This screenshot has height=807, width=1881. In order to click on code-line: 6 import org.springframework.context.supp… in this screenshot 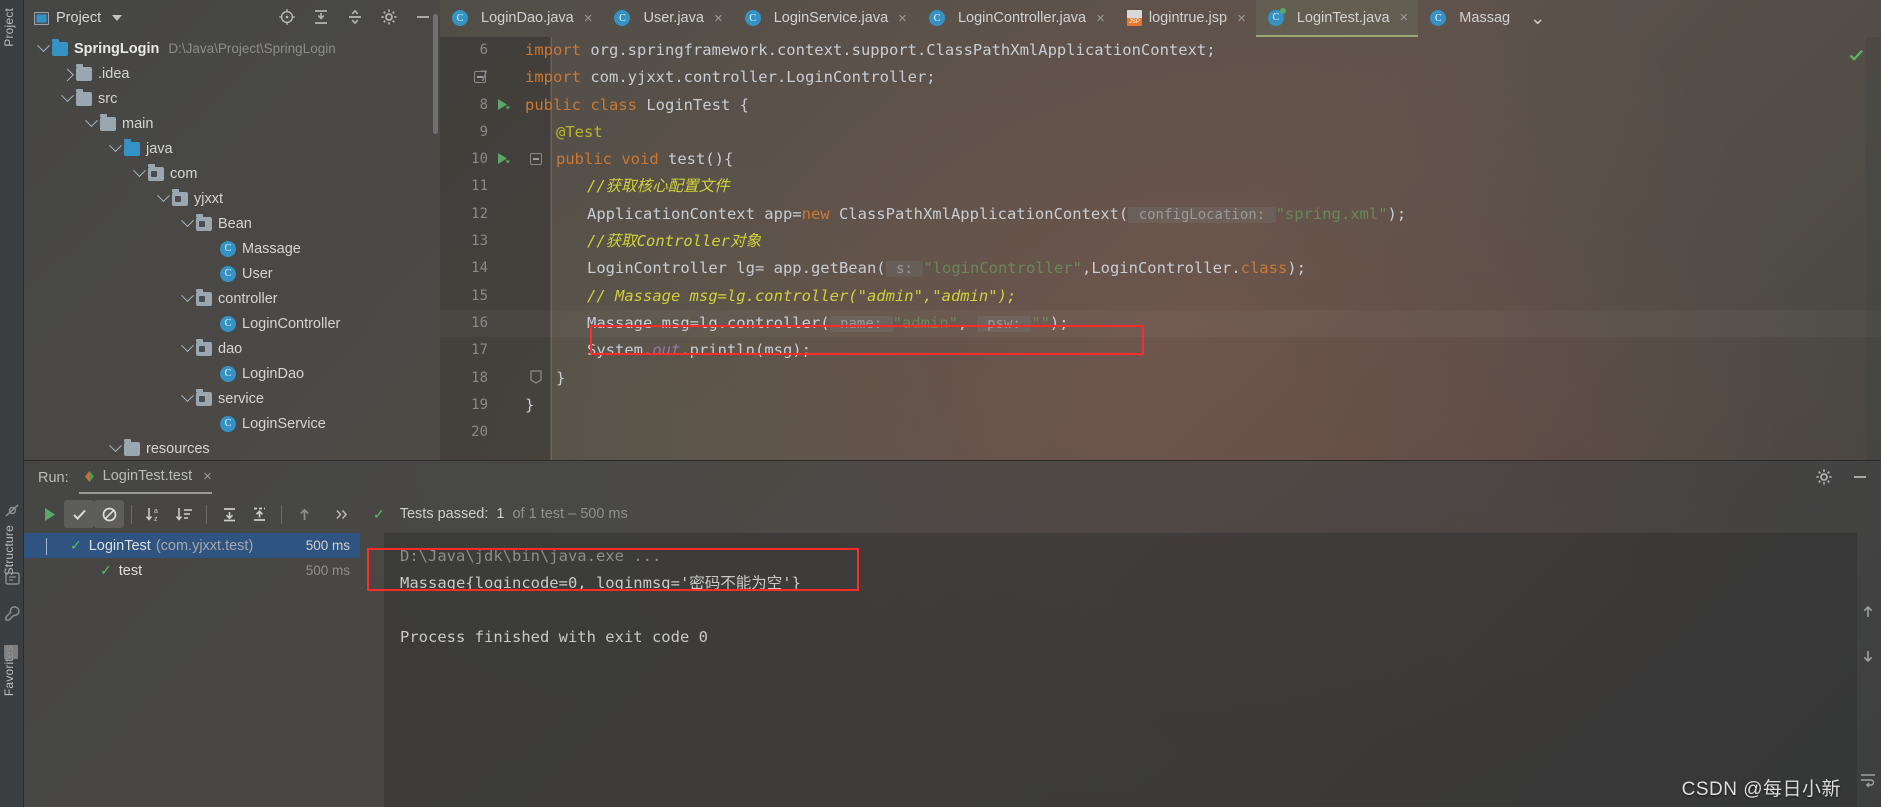, I will do `click(1160, 50)`.